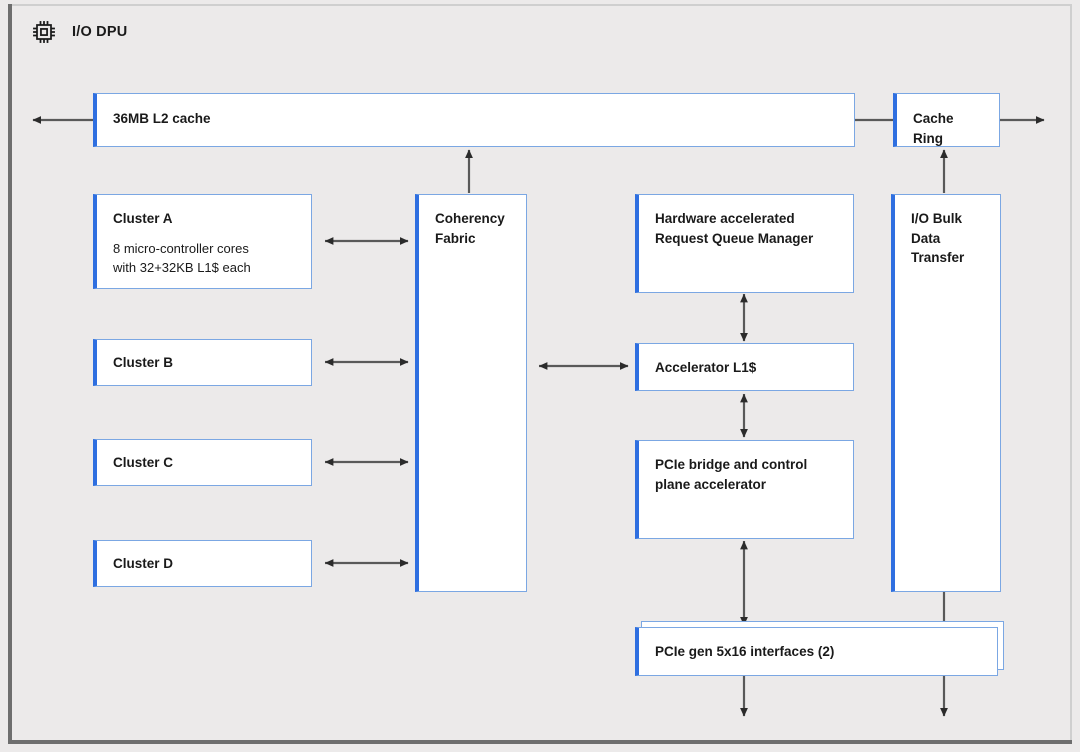  Describe the element at coordinates (143, 218) in the screenshot. I see `node-cluster-a-label: Cluster A` at that location.